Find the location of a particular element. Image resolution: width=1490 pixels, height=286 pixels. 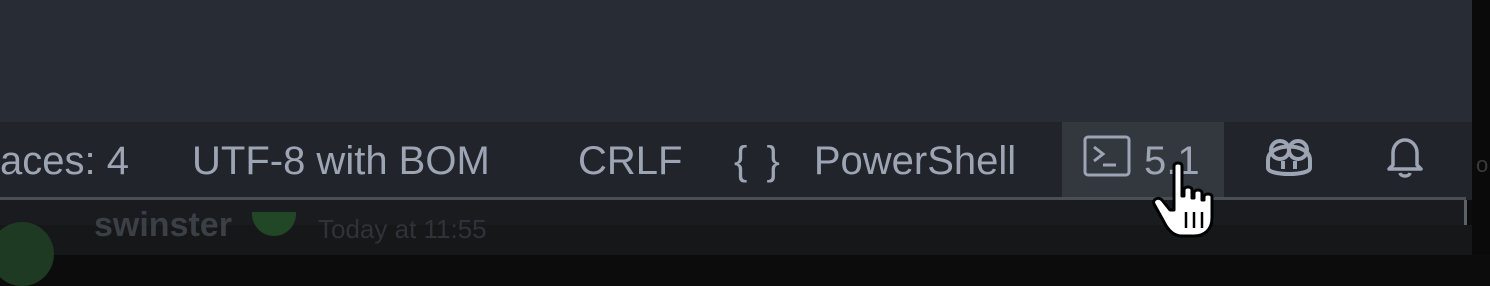

encoding-status: UTF-8 with BOM is located at coordinates (341, 161).